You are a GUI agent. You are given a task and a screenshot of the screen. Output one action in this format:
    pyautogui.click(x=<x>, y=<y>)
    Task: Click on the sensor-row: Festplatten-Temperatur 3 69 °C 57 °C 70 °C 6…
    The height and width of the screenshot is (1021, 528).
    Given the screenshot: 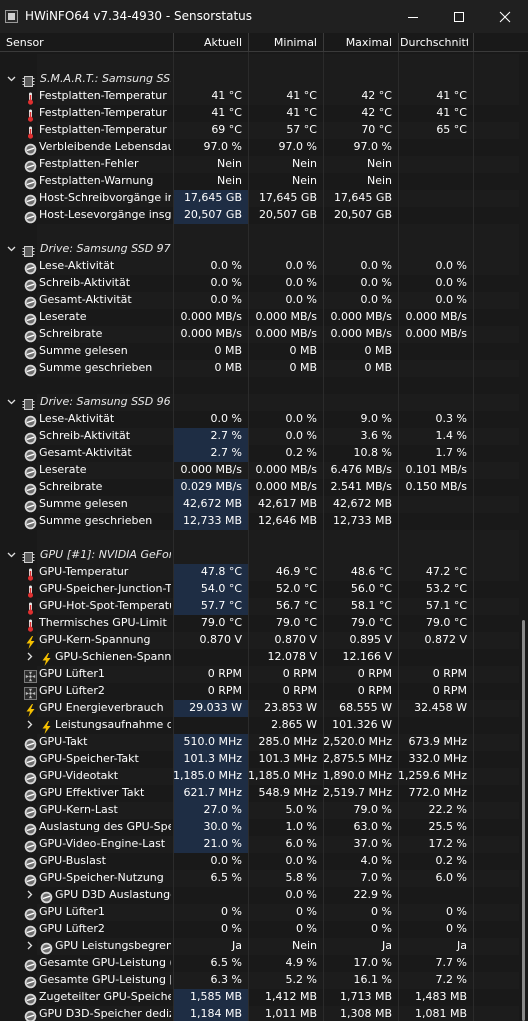 What is the action you would take?
    pyautogui.click(x=259, y=130)
    